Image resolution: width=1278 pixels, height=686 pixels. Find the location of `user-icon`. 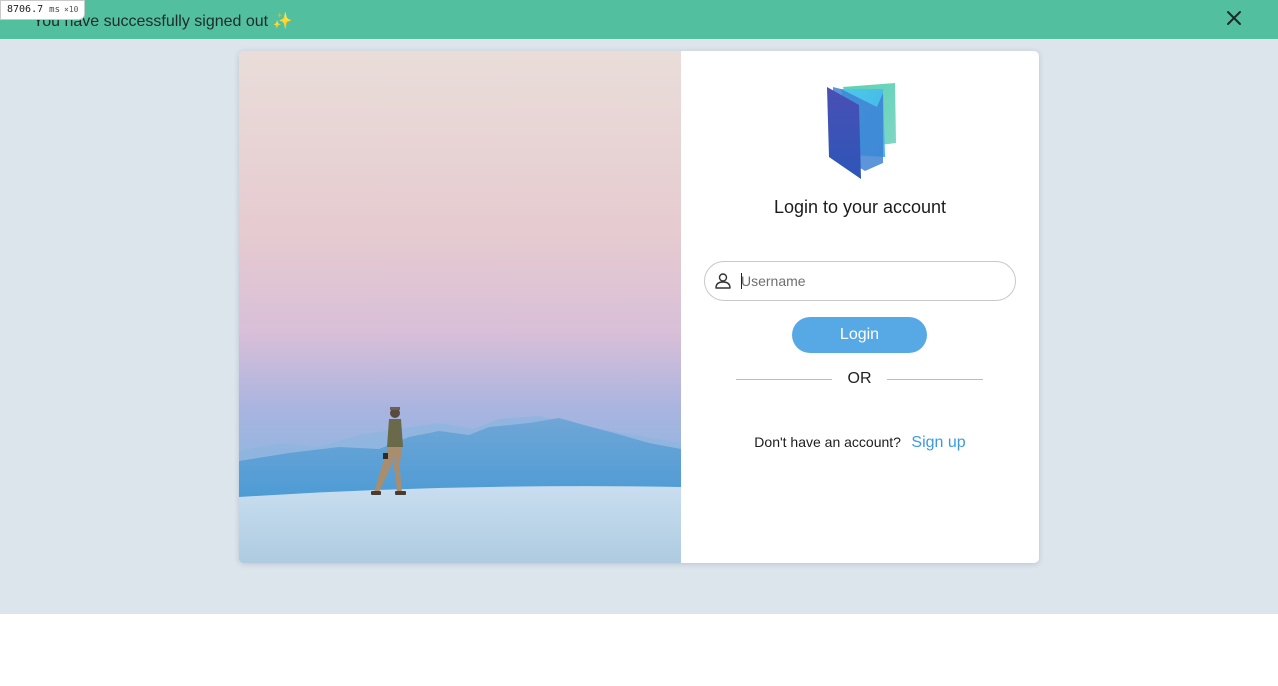

user-icon is located at coordinates (723, 281).